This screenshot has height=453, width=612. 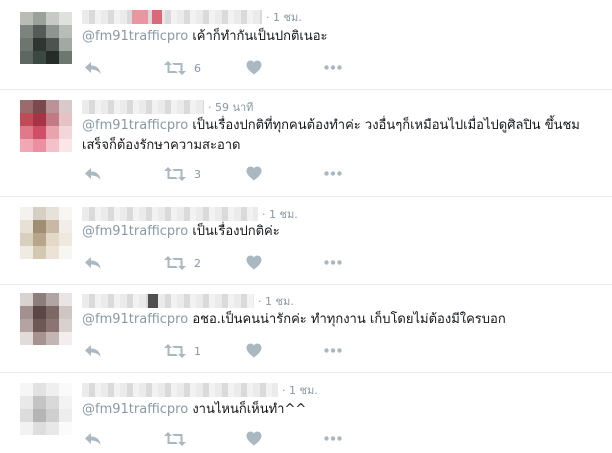 I want to click on action-bar: 2, so click(x=232, y=263).